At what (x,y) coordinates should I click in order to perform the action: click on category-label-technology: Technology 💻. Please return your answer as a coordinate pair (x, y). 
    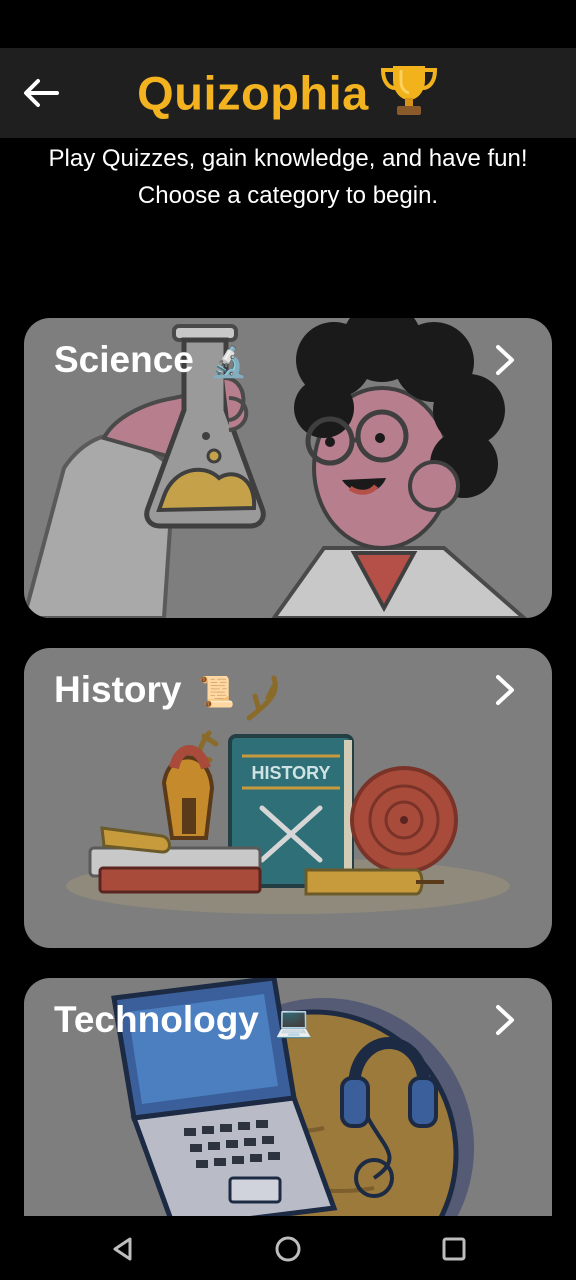
    Looking at the image, I should click on (183, 1021).